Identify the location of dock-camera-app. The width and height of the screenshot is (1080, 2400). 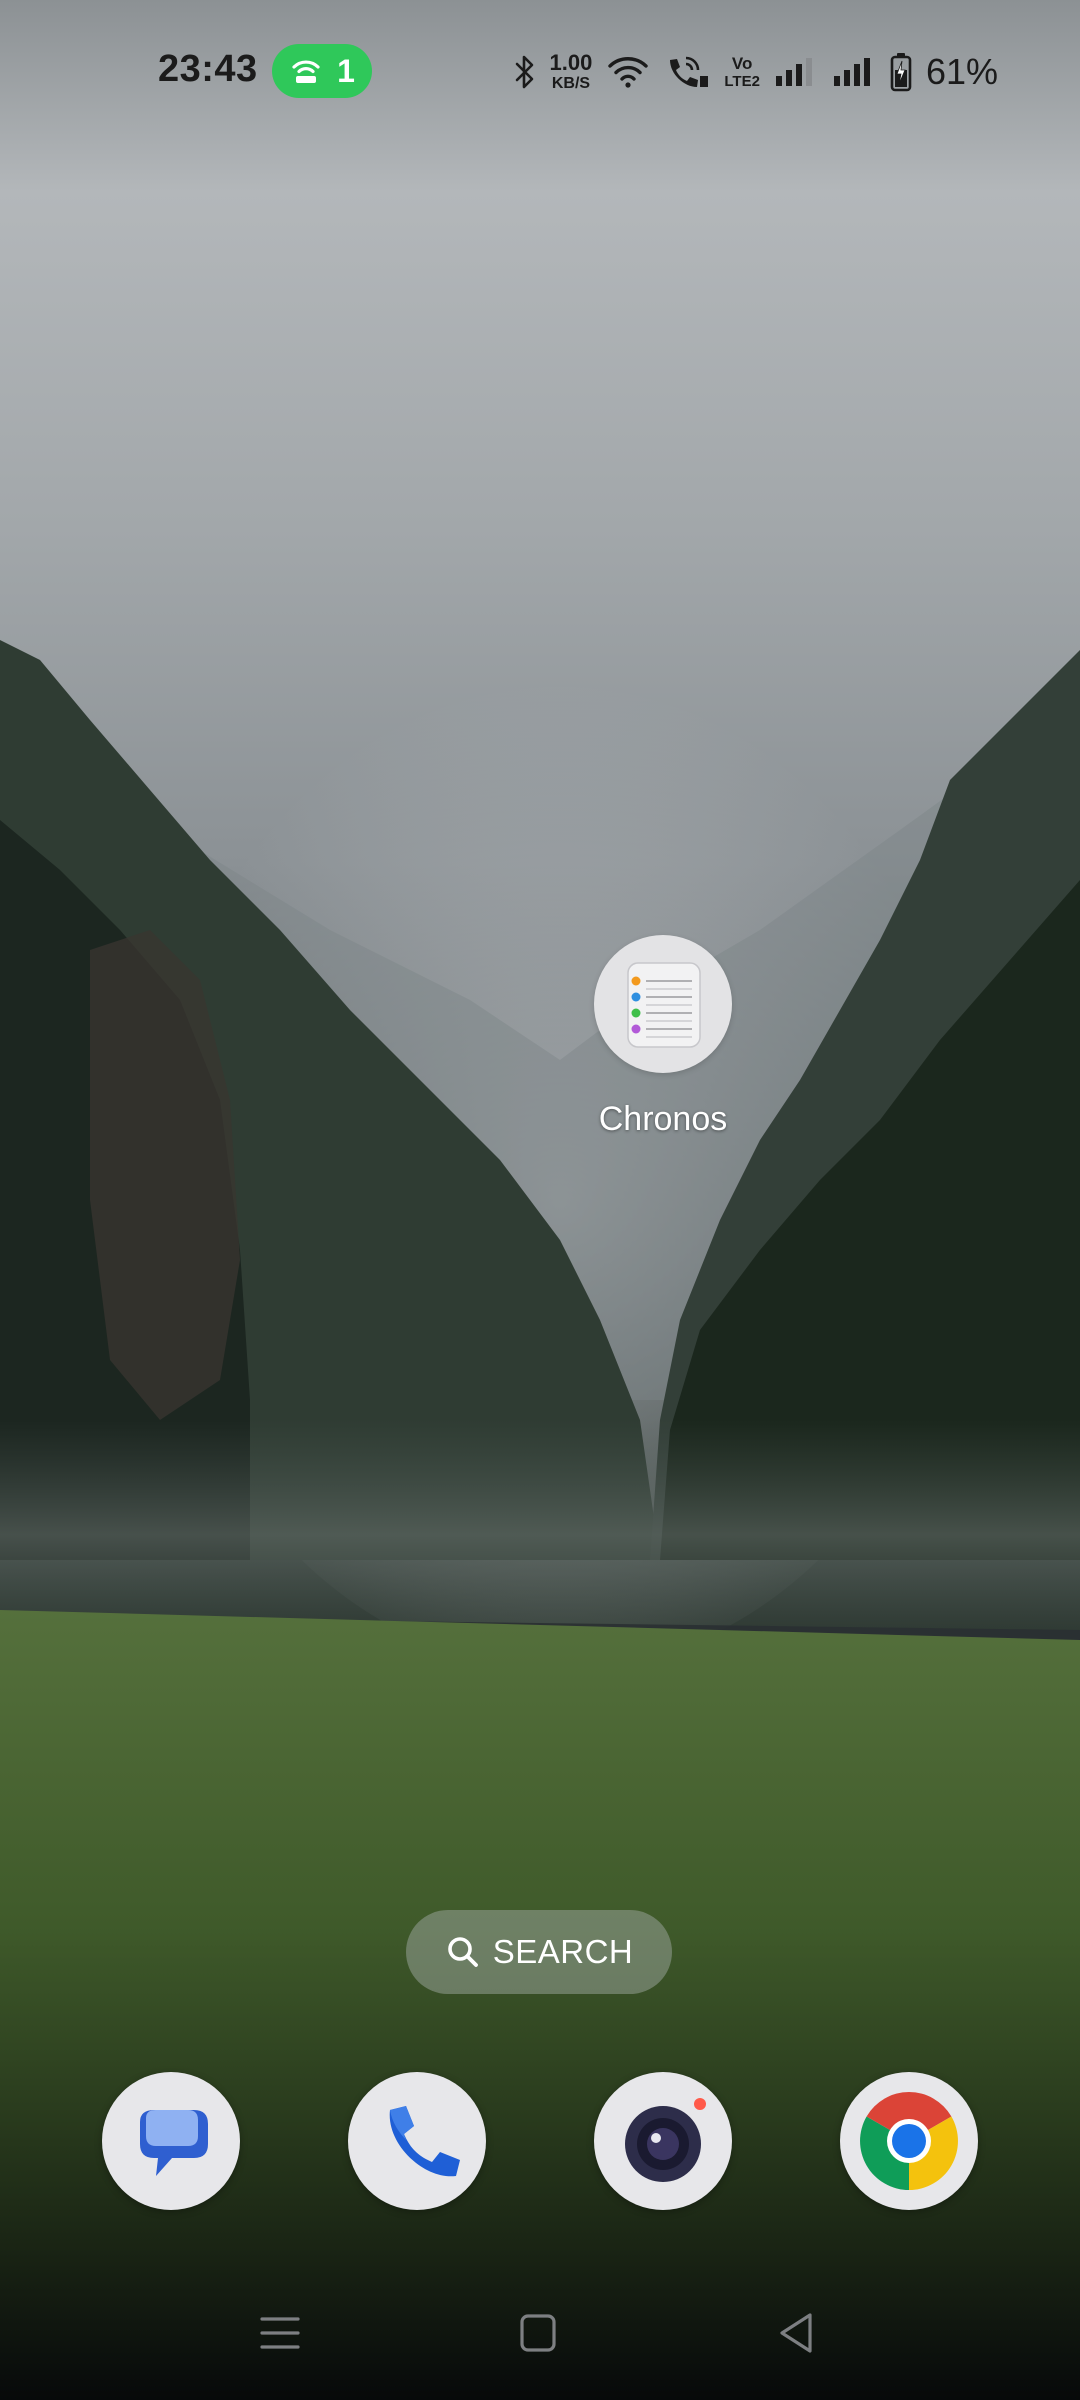
(663, 2141).